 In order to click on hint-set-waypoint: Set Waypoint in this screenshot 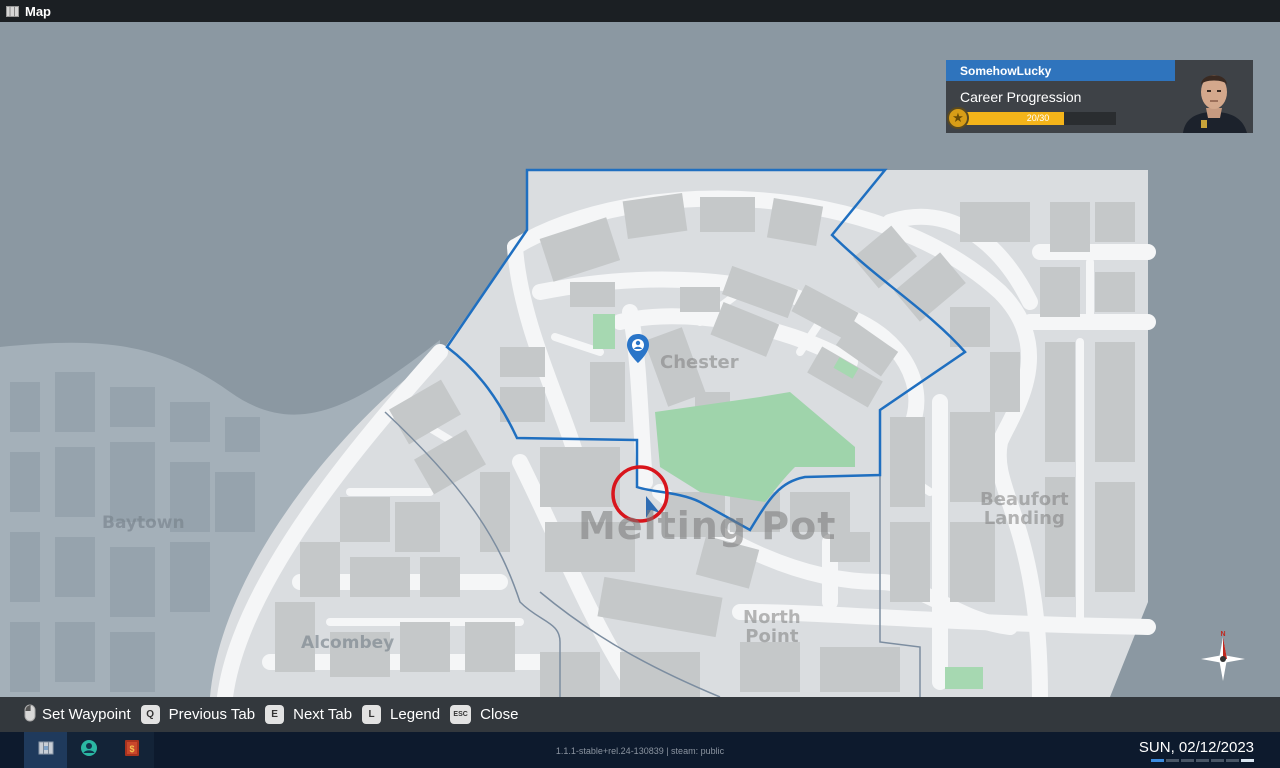, I will do `click(77, 715)`.